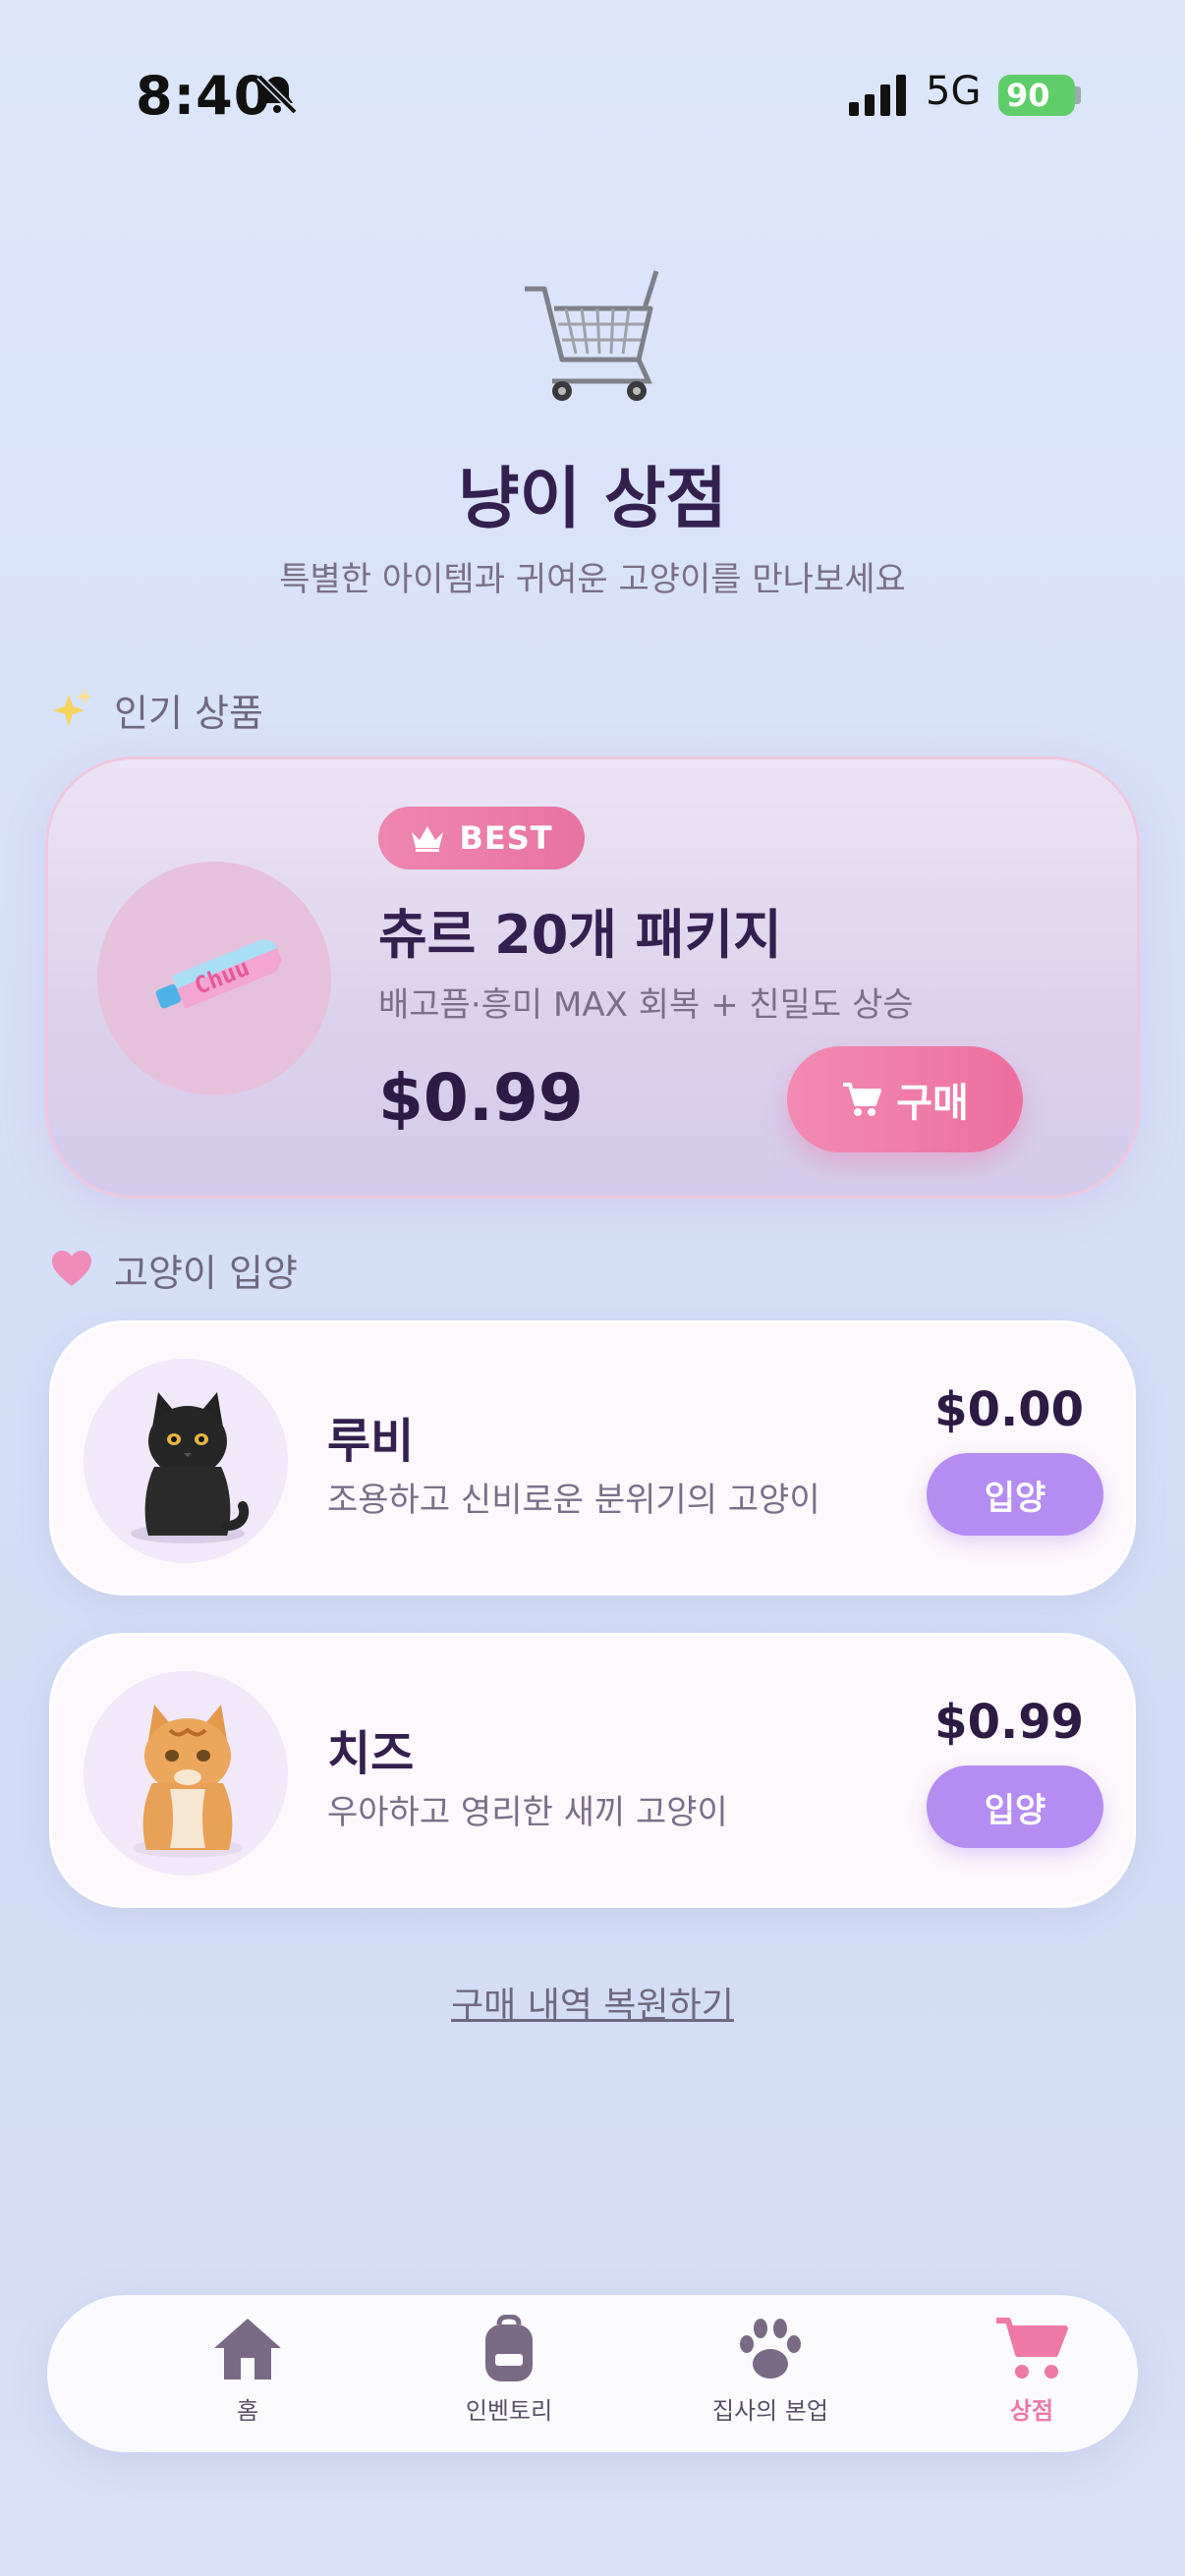 The image size is (1185, 2576). I want to click on tab-work: 집사의 본업, so click(771, 2378).